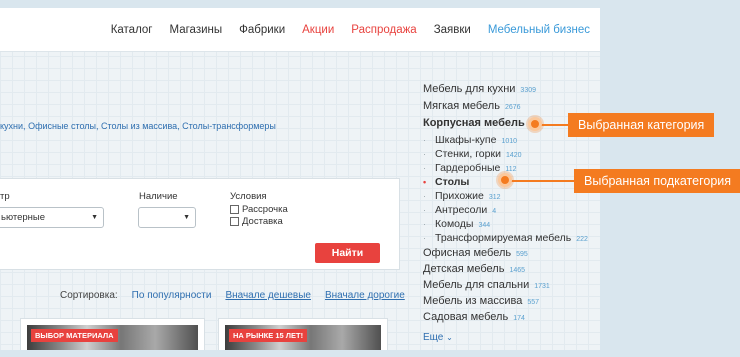 This screenshot has width=740, height=357. I want to click on subcategory-label: Прихожие, so click(459, 196).